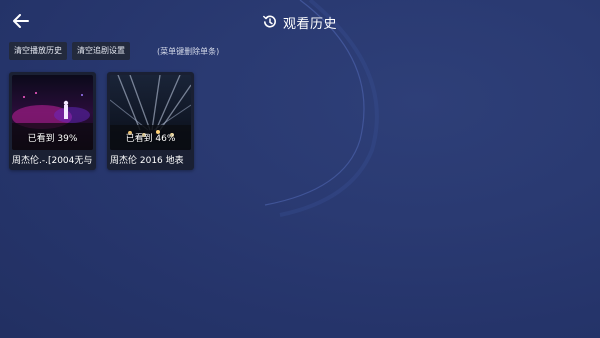 The image size is (600, 338). I want to click on header: 观看历史, so click(300, 21).